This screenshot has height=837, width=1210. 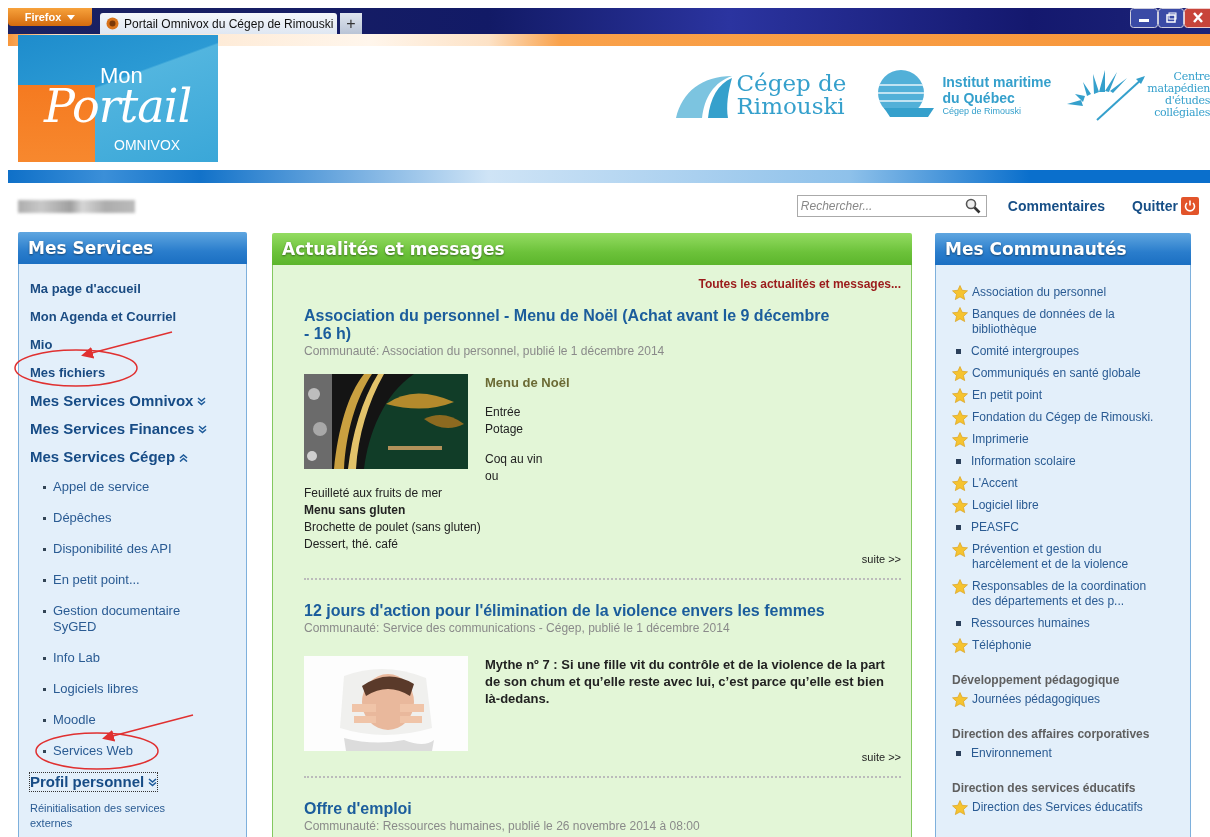 What do you see at coordinates (1178, 95) in the screenshot?
I see `logo-text: Centre matapédien d'études collégiales` at bounding box center [1178, 95].